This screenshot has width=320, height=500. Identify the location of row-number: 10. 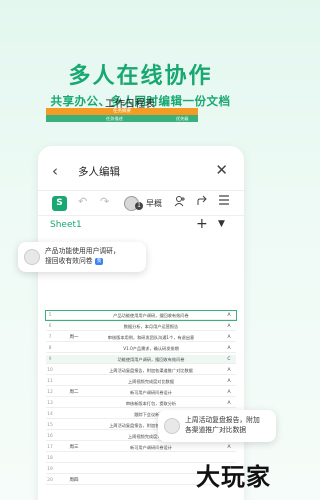
(50, 370).